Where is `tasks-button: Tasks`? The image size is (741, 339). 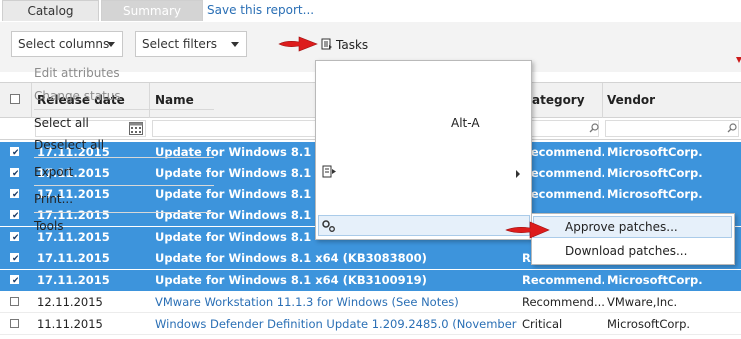
tasks-button: Tasks is located at coordinates (344, 45).